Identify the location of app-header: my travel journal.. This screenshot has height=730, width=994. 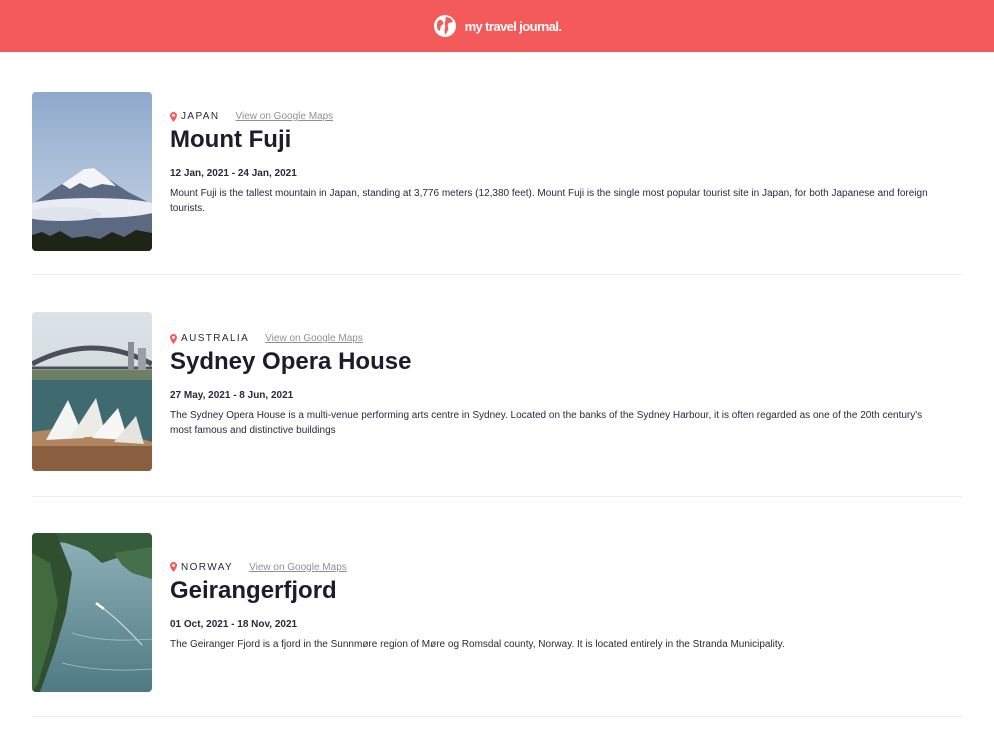
(497, 26).